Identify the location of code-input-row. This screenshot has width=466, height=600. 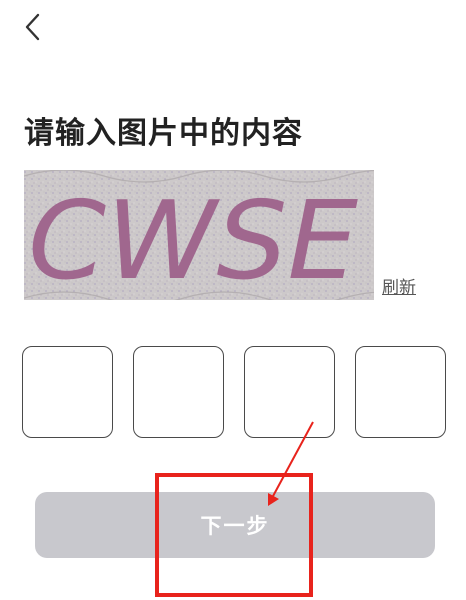
(235, 393).